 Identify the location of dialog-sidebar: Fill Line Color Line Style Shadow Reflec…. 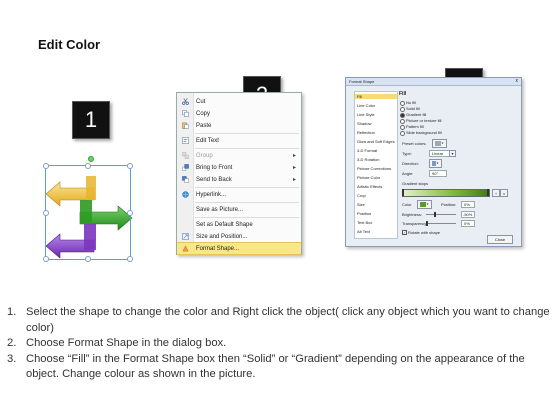
(376, 165).